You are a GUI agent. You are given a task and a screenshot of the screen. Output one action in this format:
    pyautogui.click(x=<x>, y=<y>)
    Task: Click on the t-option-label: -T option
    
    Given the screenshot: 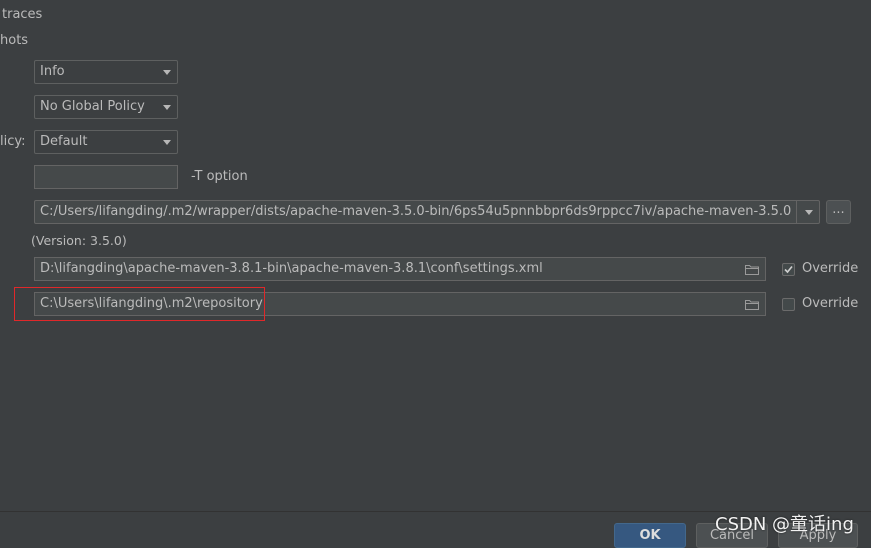 What is the action you would take?
    pyautogui.click(x=219, y=176)
    